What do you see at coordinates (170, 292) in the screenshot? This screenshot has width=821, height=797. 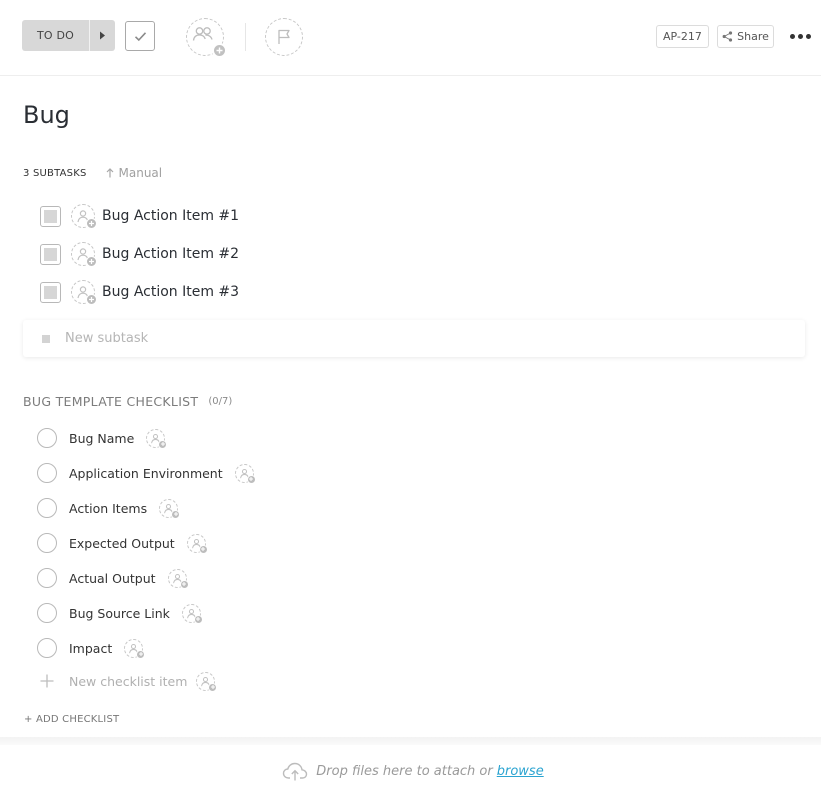 I see `subtask-name: Bug Action Item #3` at bounding box center [170, 292].